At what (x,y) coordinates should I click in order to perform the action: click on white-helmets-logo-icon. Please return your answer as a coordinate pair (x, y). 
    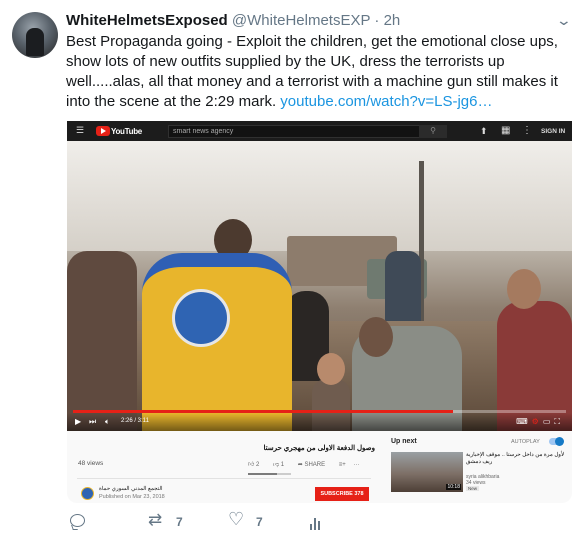
    Looking at the image, I should click on (201, 318).